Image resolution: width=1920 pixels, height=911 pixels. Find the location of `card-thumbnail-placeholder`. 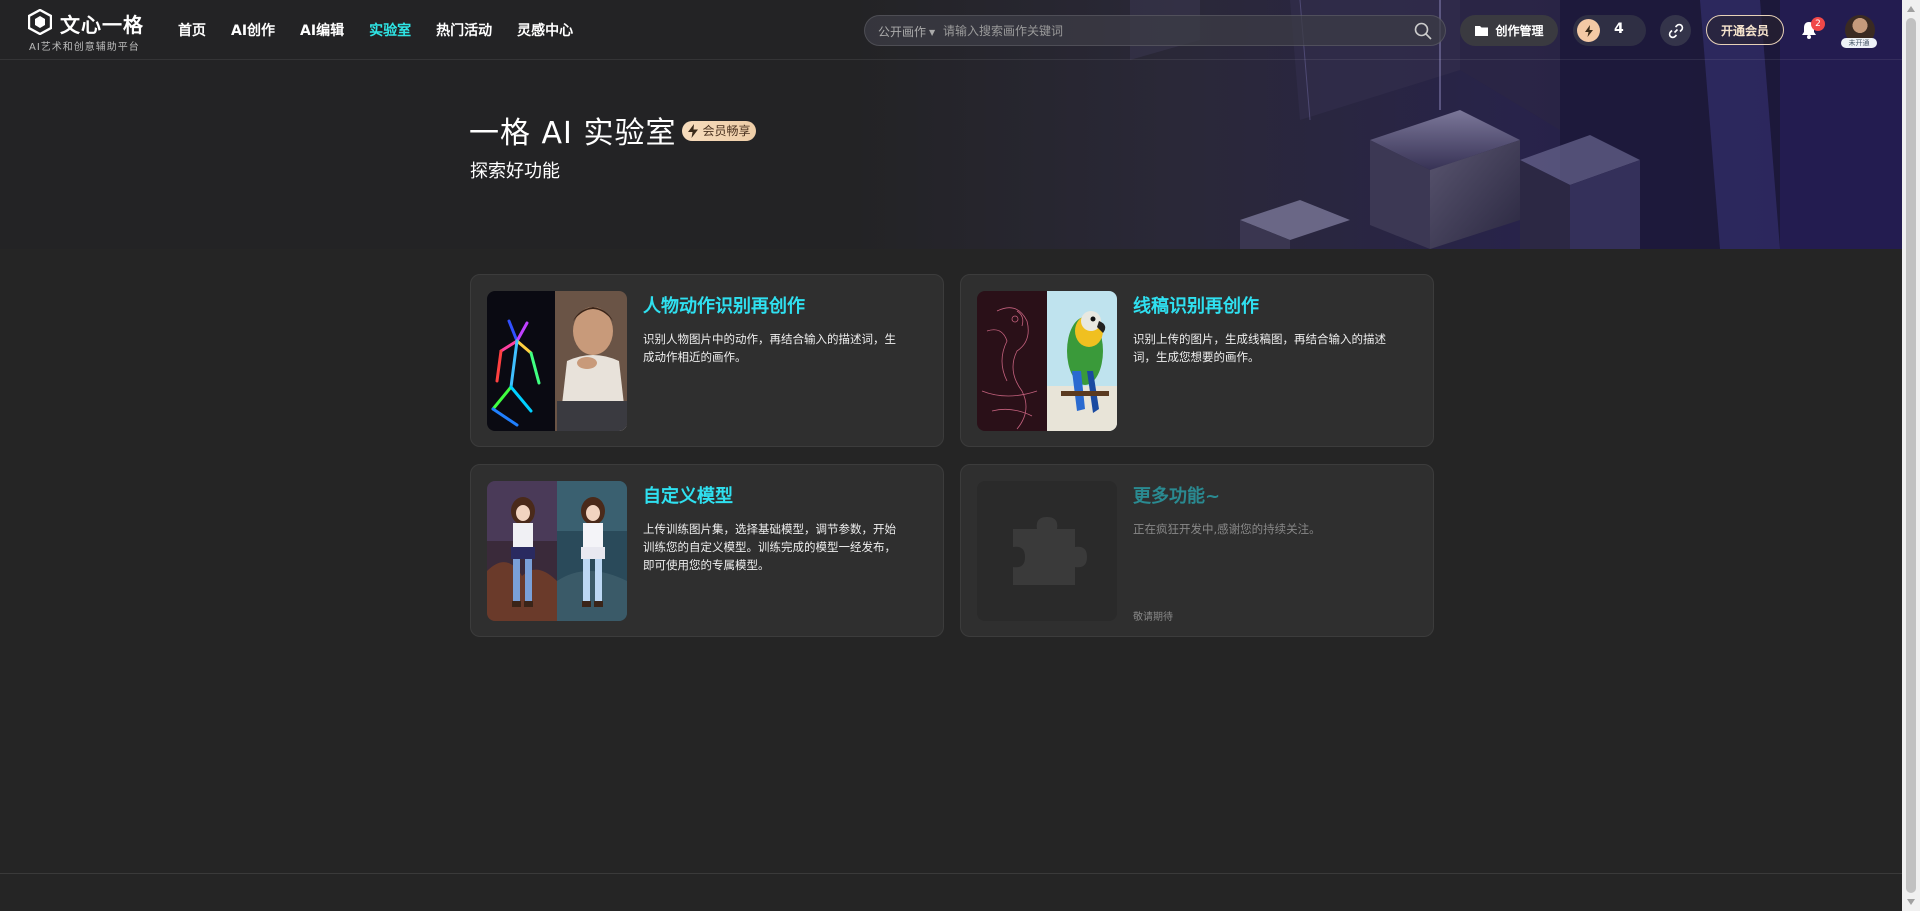

card-thumbnail-placeholder is located at coordinates (1047, 551).